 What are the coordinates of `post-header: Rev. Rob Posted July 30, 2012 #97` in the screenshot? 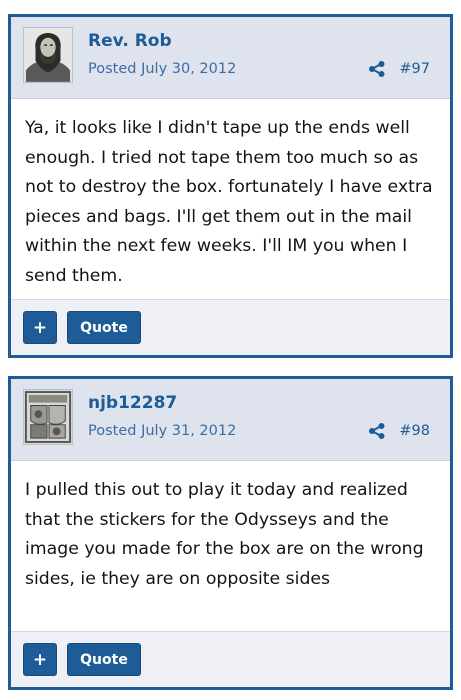 It's located at (230, 58).